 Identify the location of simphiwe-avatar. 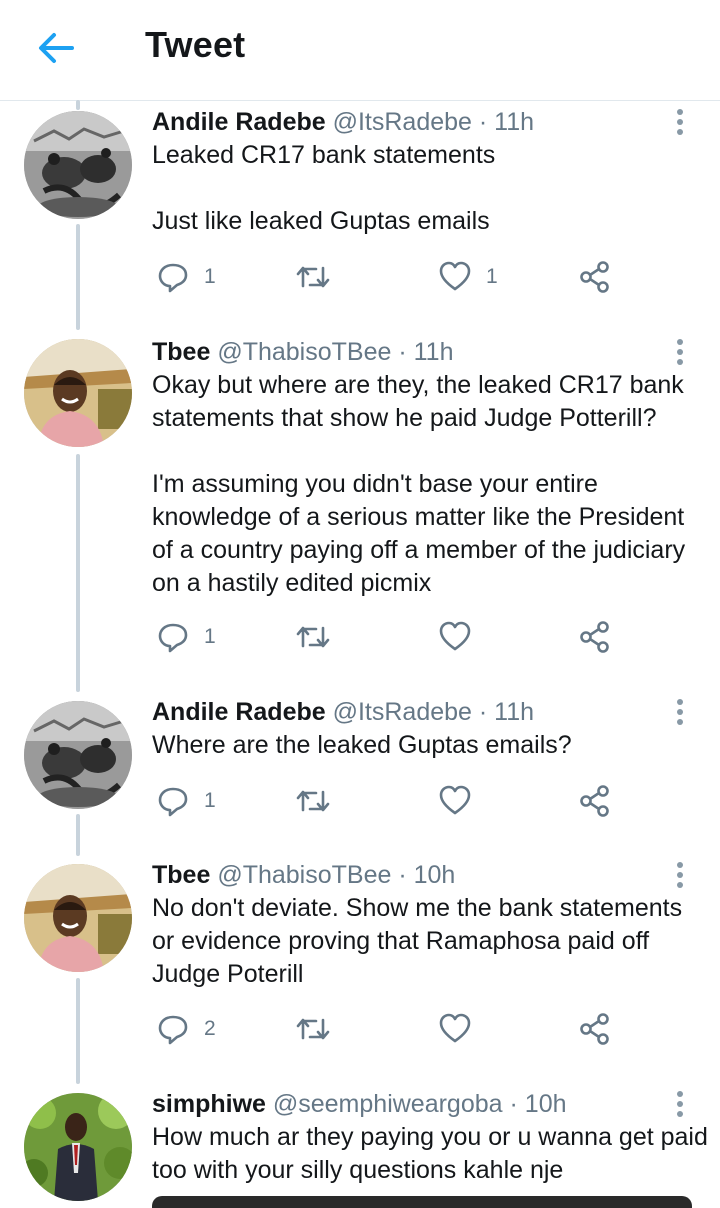
(78, 1147).